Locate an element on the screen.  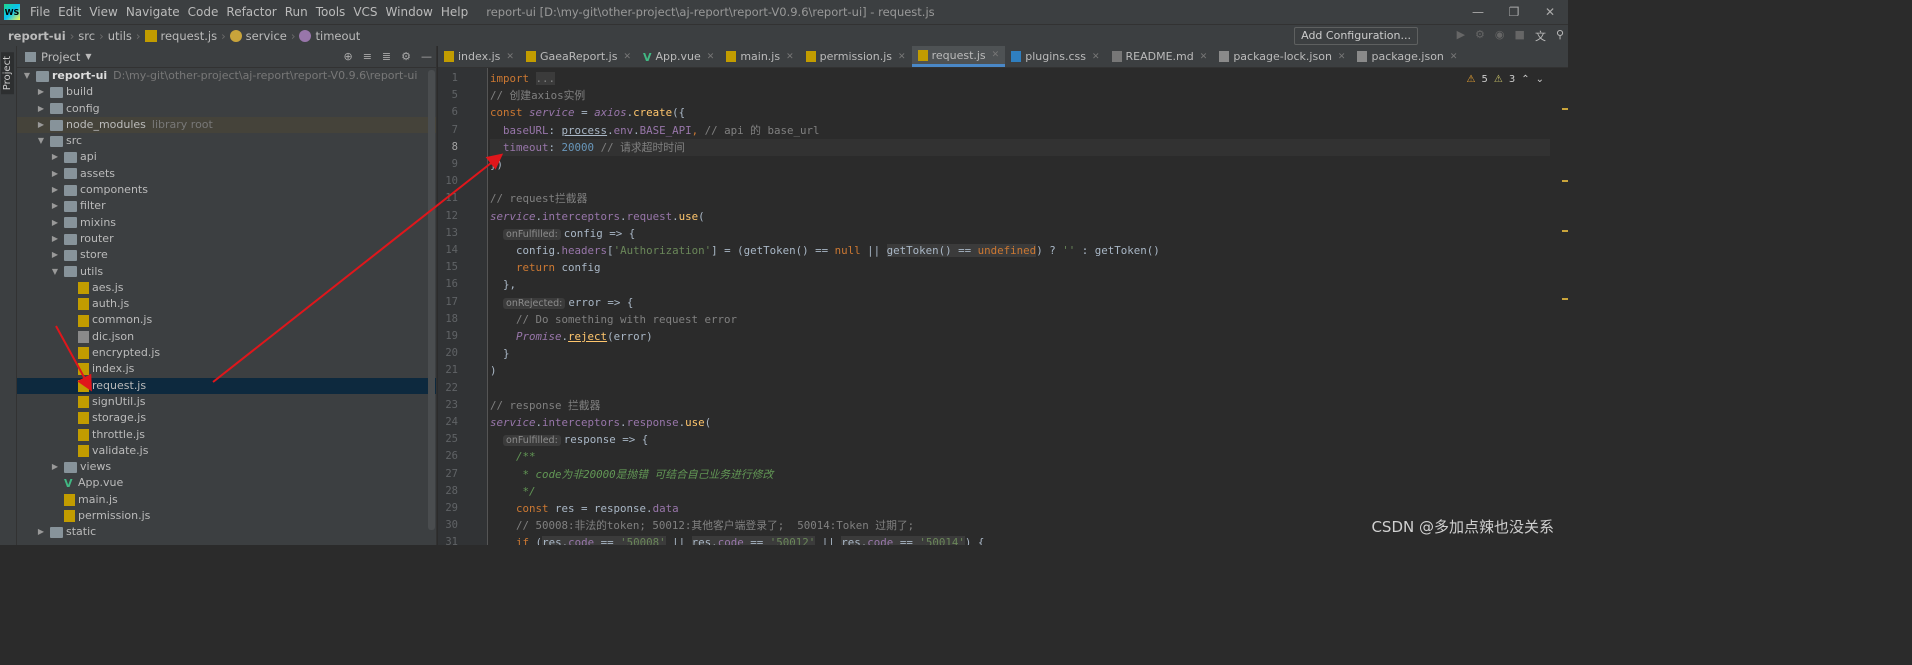
menu-file: File is located at coordinates (40, 12).